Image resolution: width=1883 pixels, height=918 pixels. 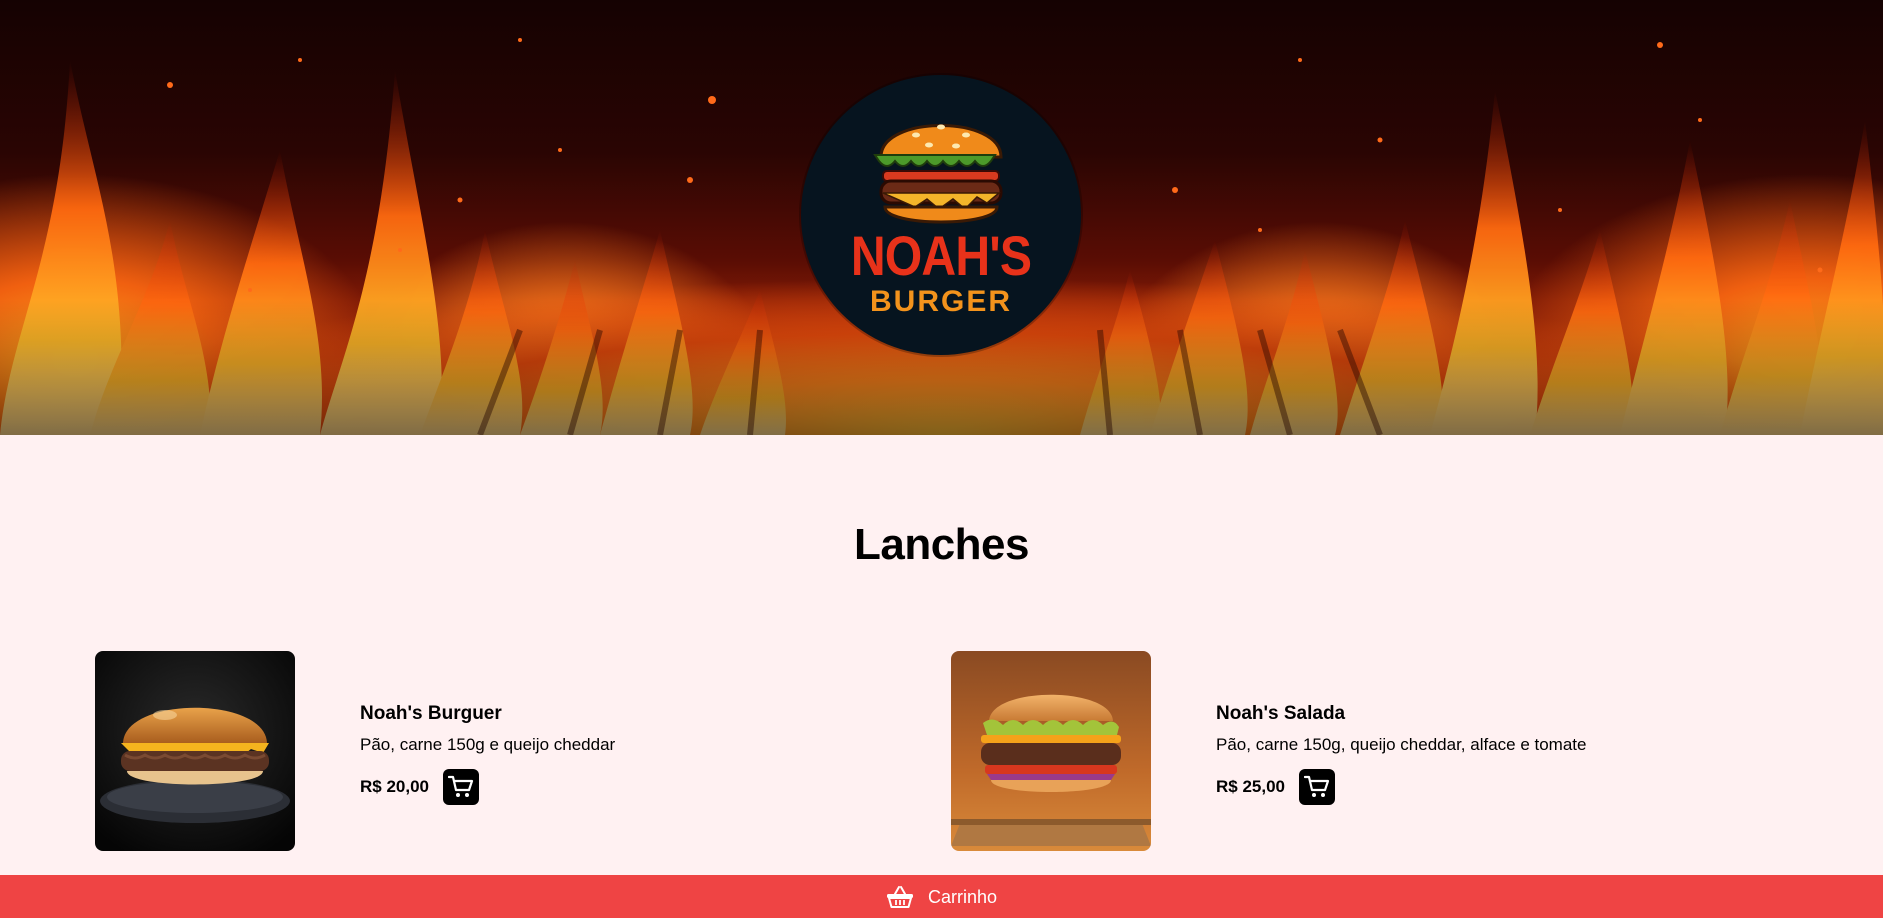 What do you see at coordinates (940, 301) in the screenshot?
I see `brand-name-secondary: BURGER` at bounding box center [940, 301].